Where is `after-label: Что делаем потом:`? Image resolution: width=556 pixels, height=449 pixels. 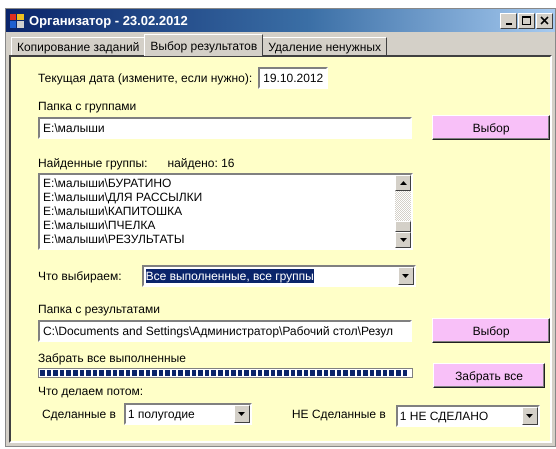 after-label: Что делаем потом: is located at coordinates (91, 391).